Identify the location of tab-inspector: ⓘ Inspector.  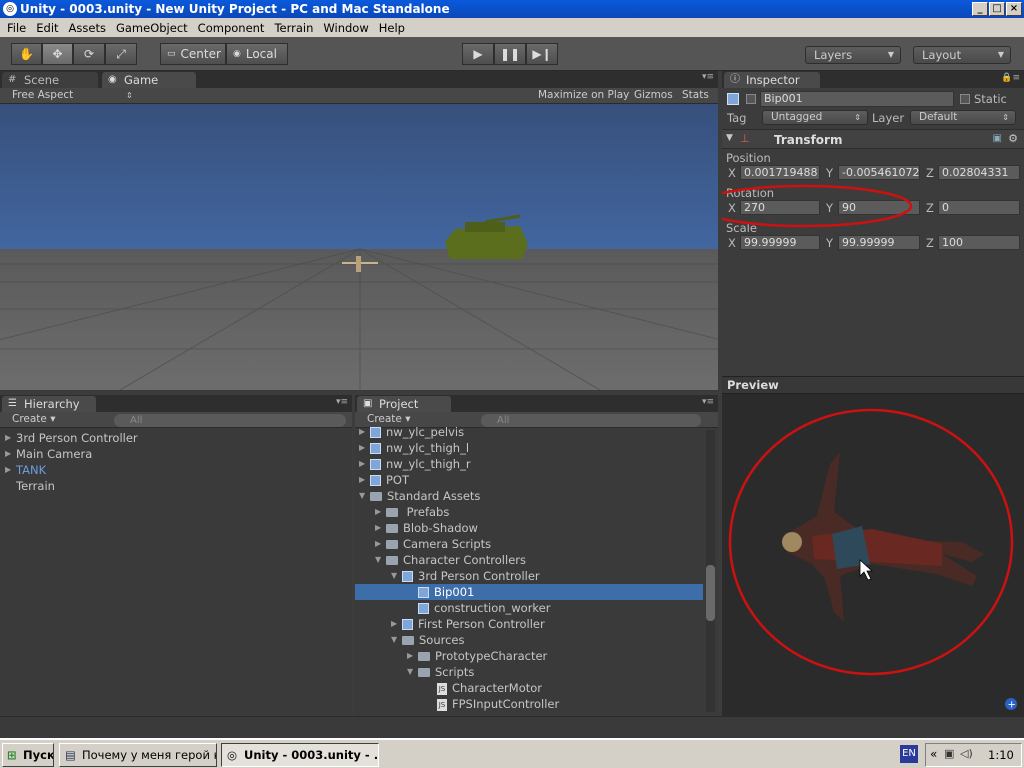
(772, 80).